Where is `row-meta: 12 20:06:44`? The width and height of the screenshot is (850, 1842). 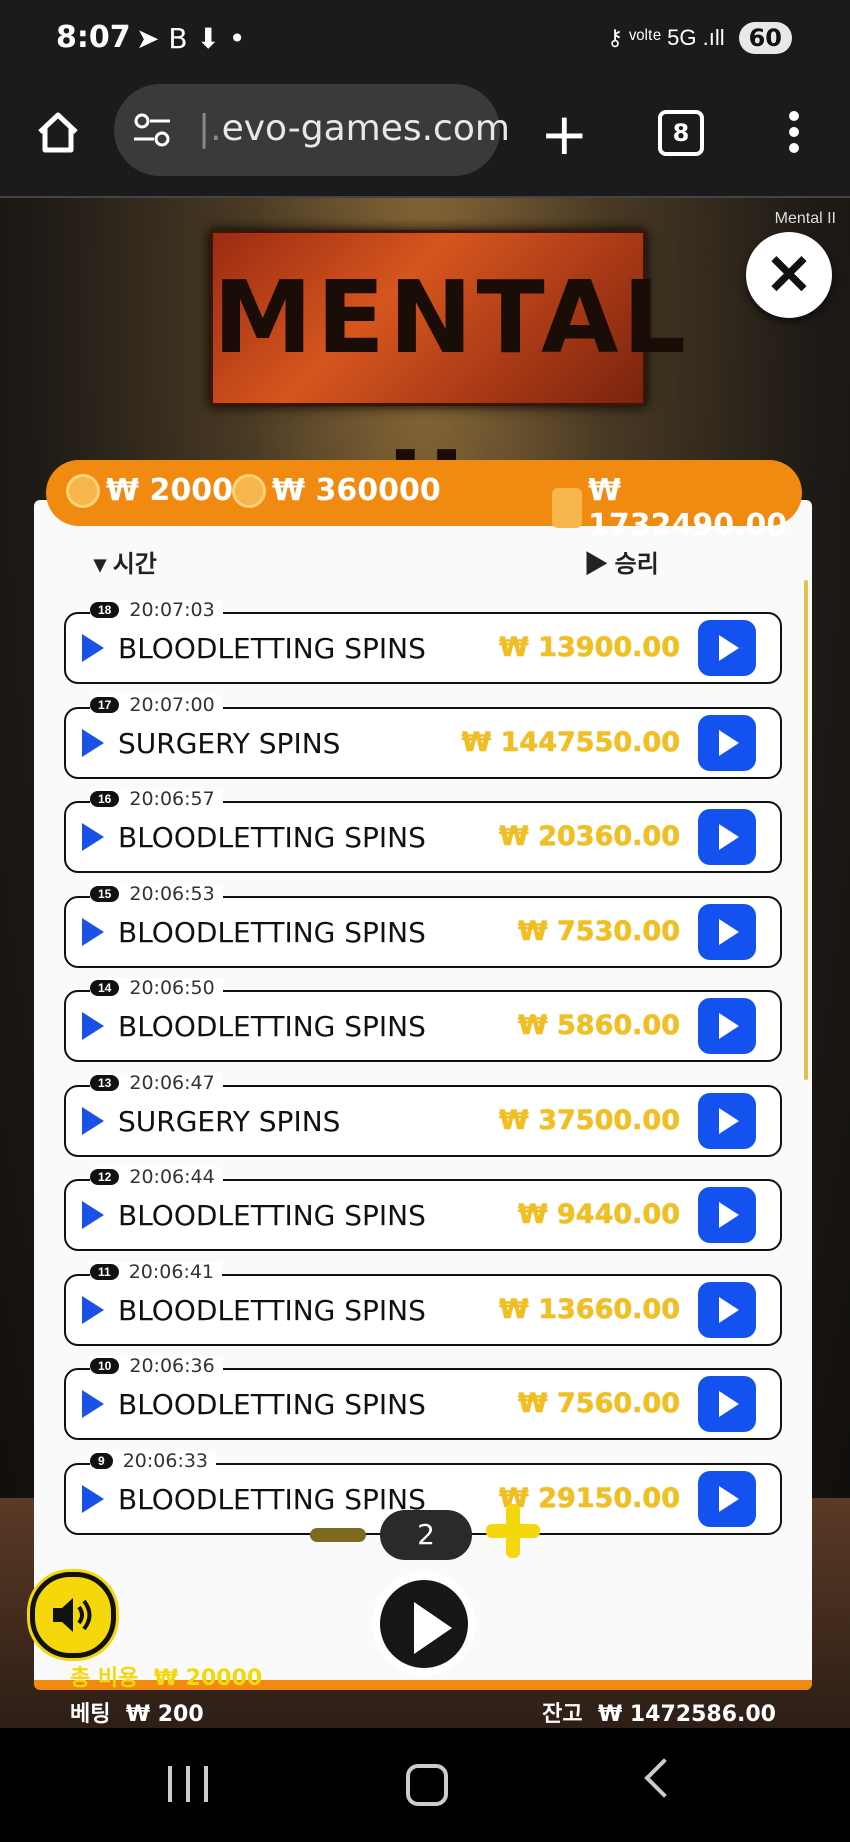 row-meta: 12 20:06:44 is located at coordinates (156, 1177).